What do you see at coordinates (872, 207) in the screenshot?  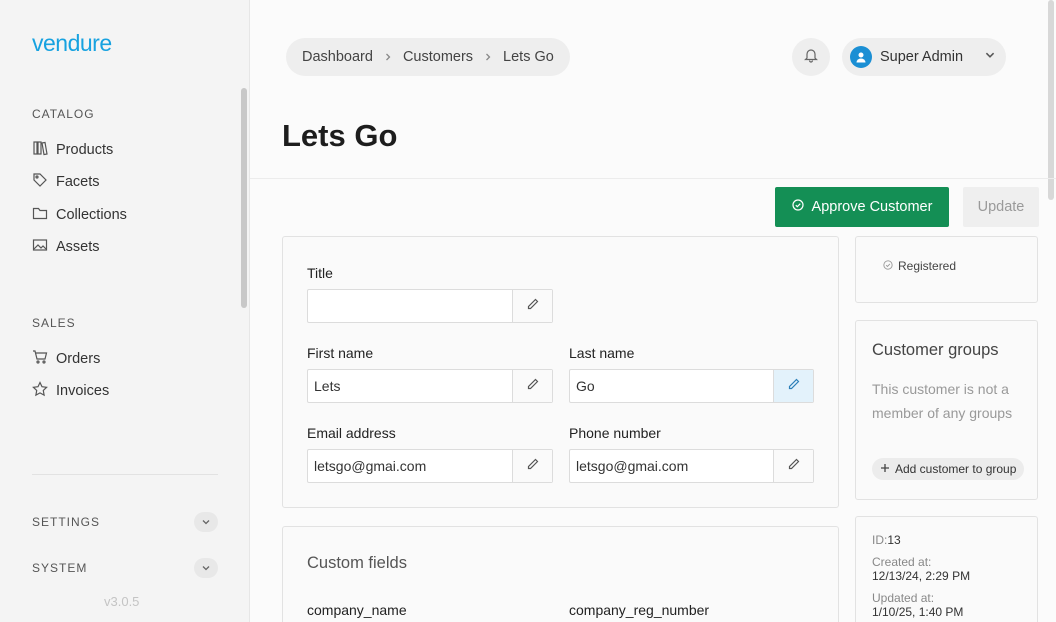 I see `approve-customer-label: Approve Customer` at bounding box center [872, 207].